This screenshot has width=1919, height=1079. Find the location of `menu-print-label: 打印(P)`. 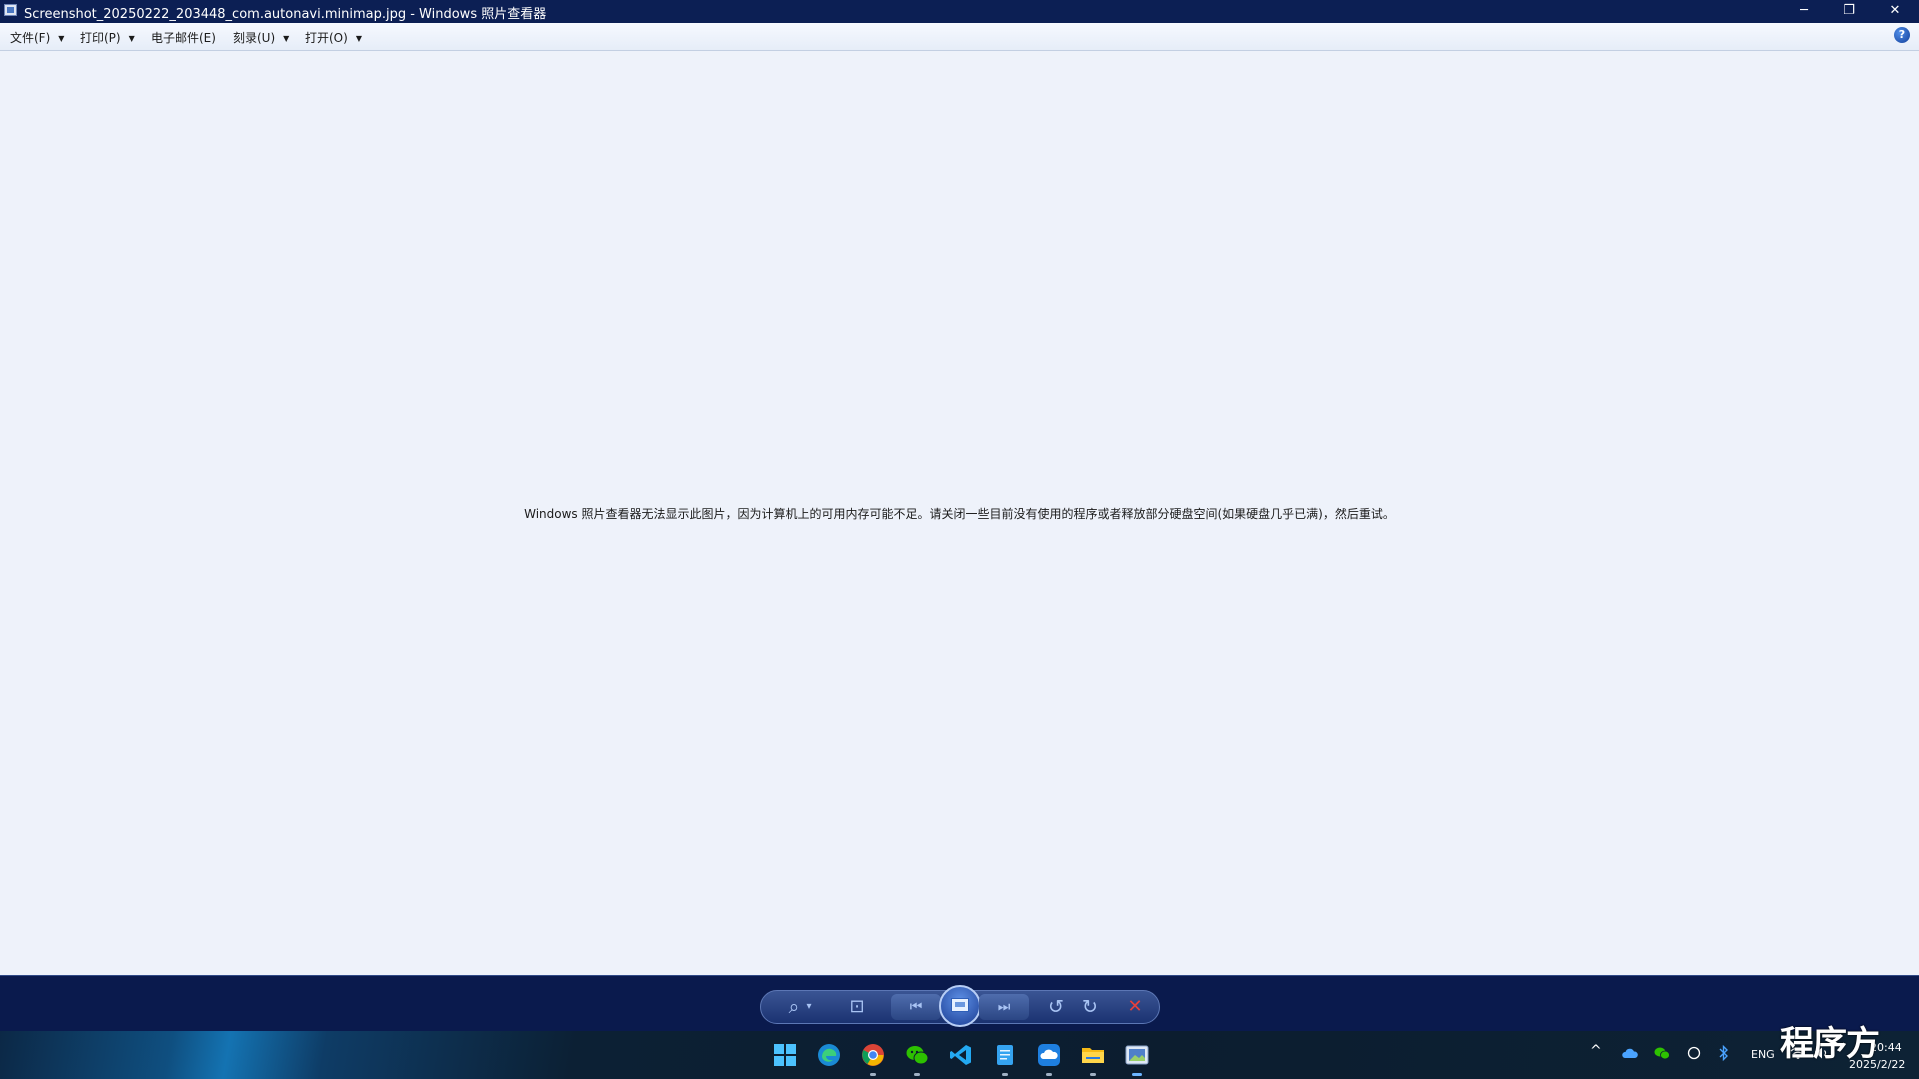

menu-print-label: 打印(P) is located at coordinates (100, 38).